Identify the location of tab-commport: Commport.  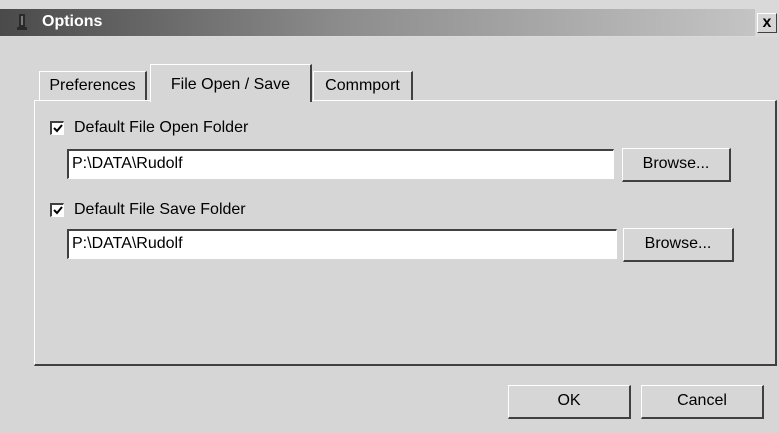
(363, 86).